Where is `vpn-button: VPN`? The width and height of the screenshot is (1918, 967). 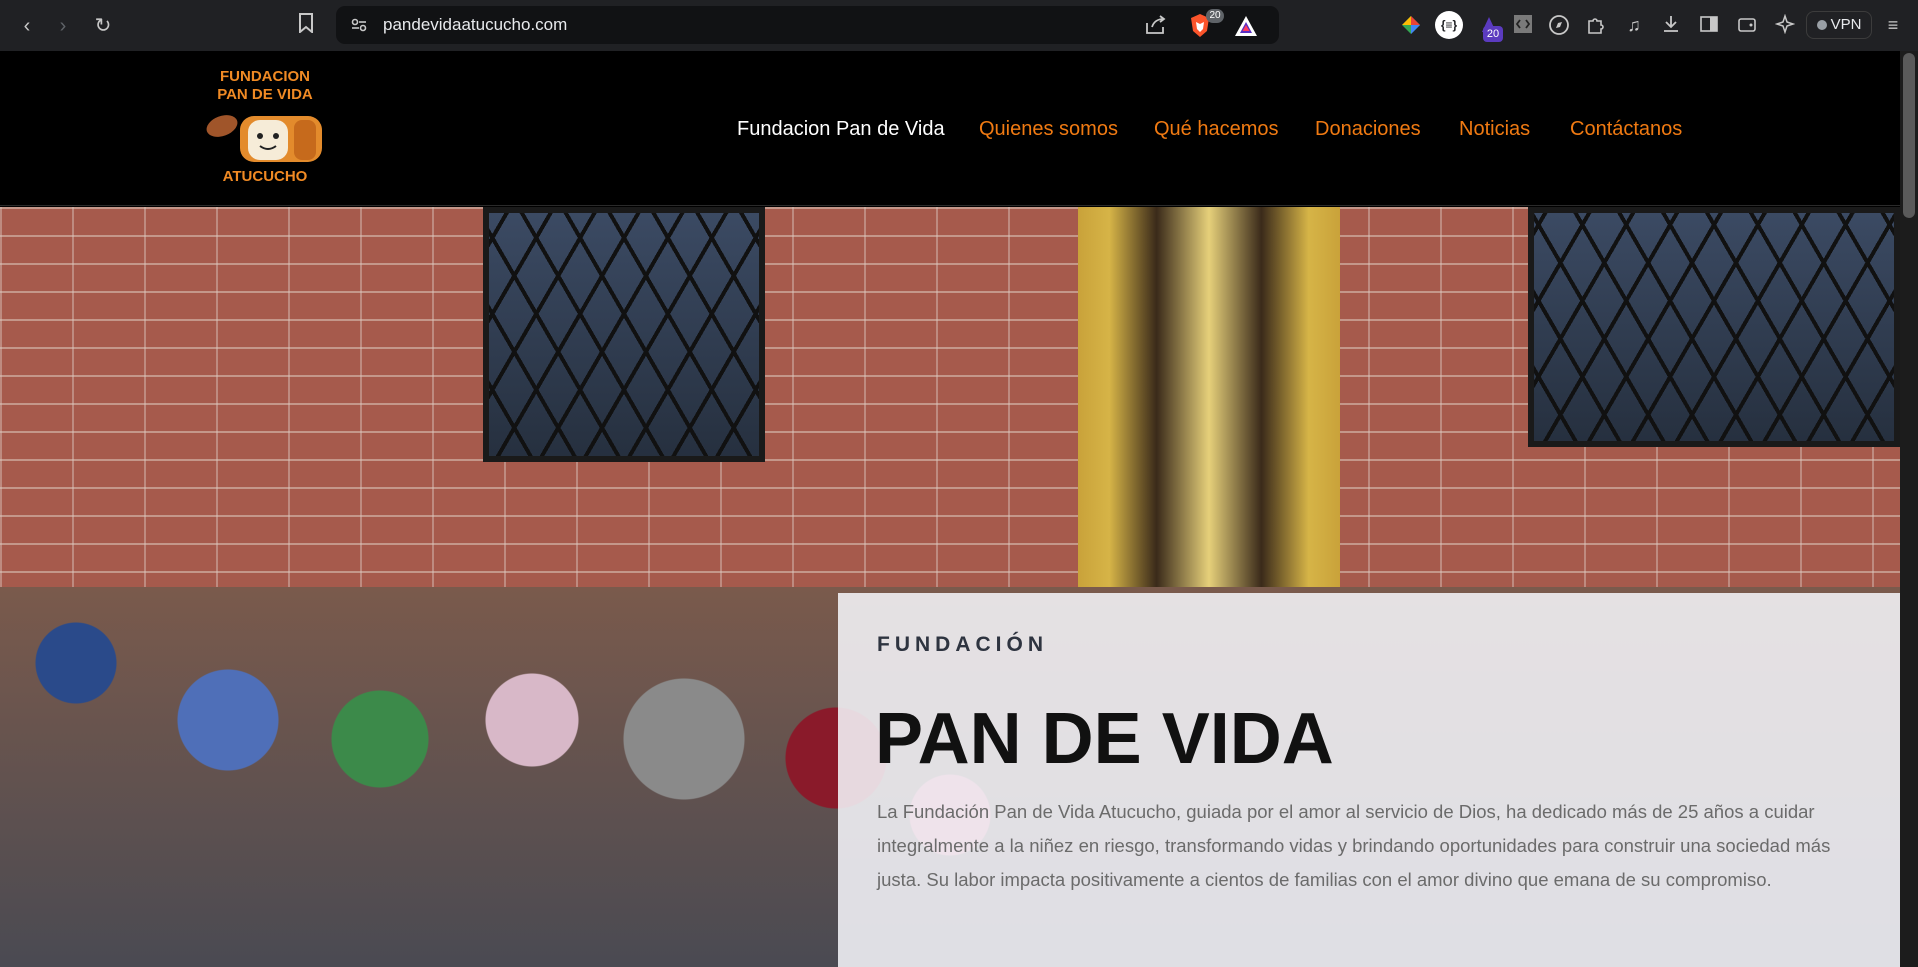
vpn-button: VPN is located at coordinates (1839, 25).